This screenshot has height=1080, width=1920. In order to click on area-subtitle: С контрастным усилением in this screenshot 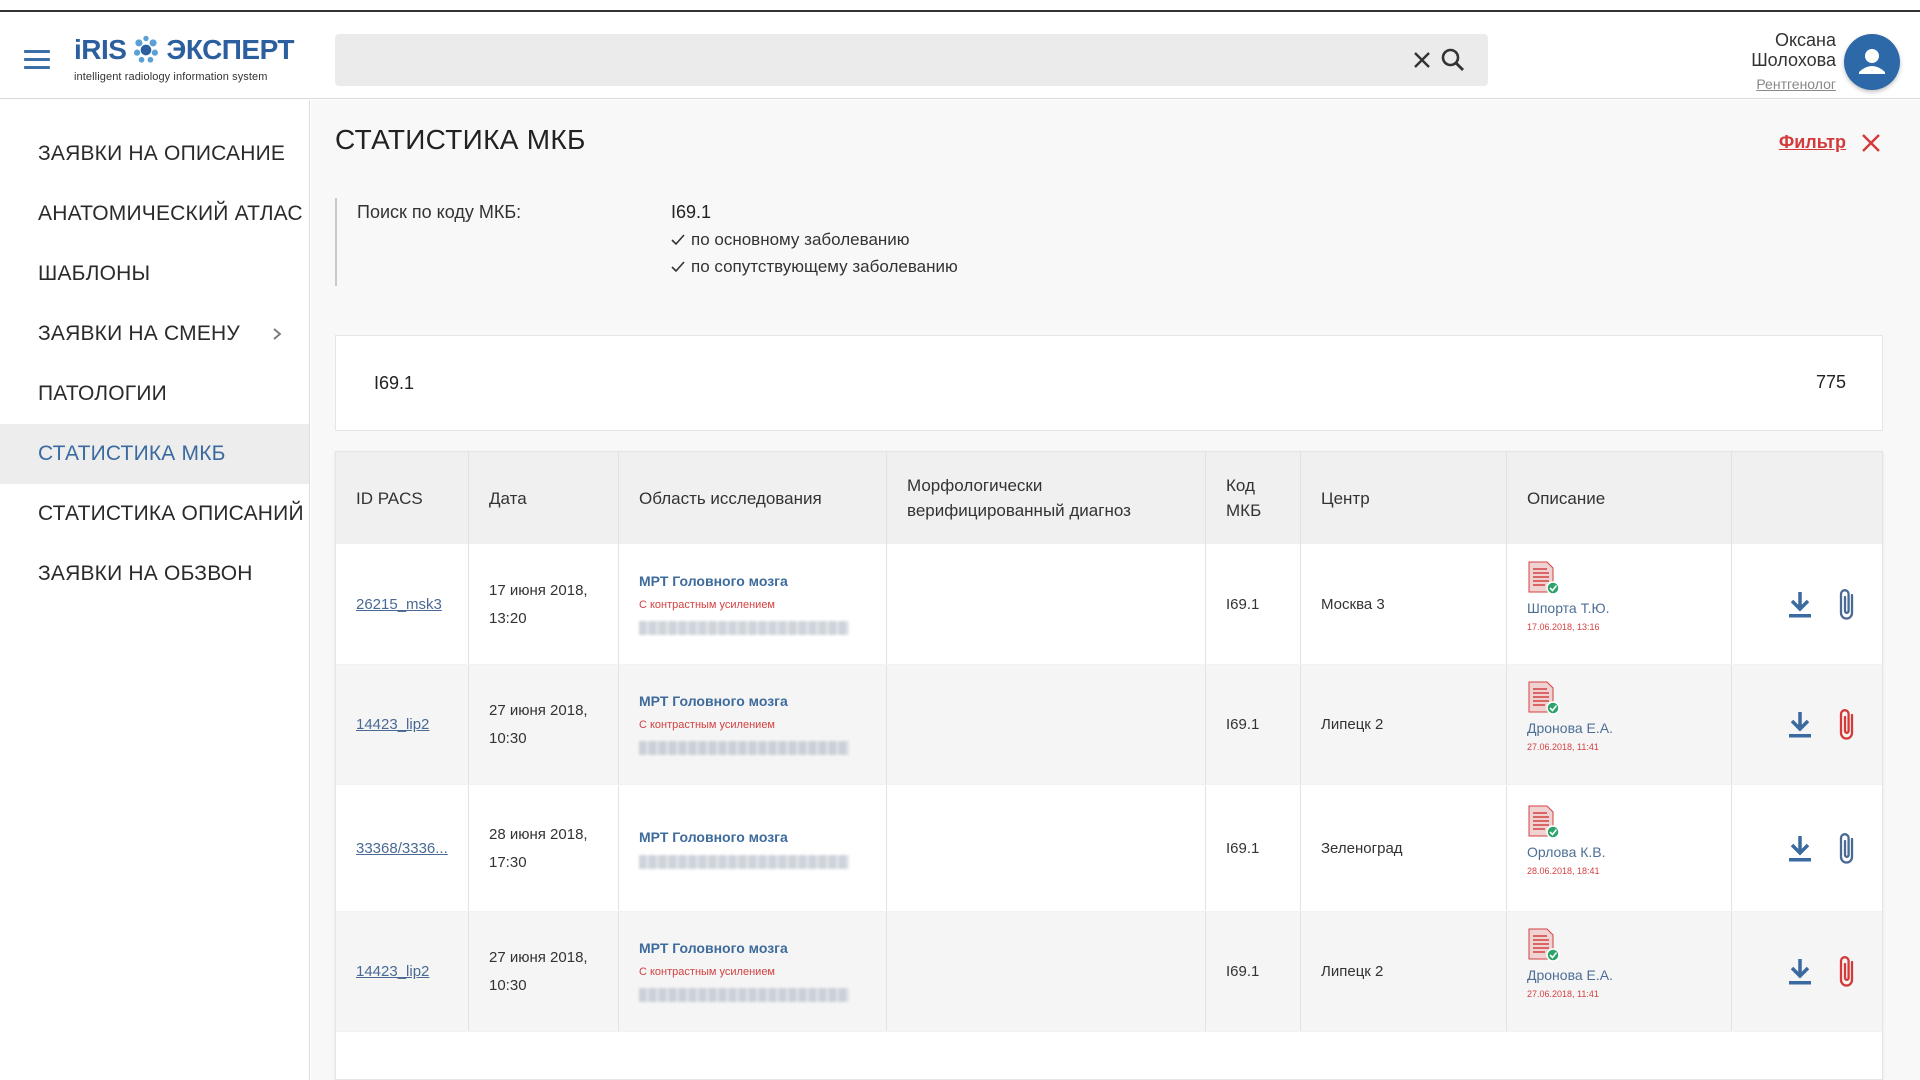, I will do `click(707, 604)`.